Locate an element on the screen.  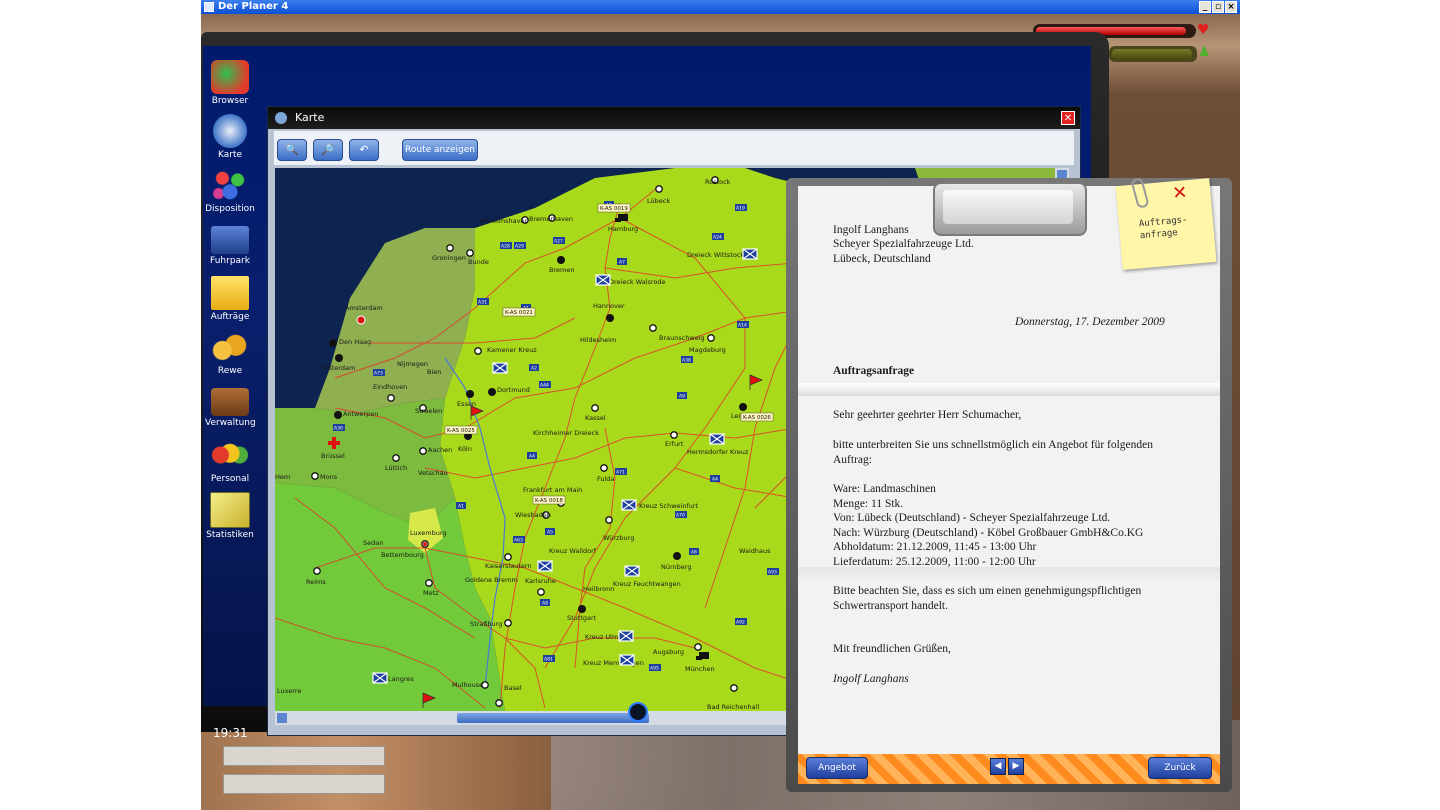
sender-location: Lübeck, Deutschland is located at coordinates (882, 259).